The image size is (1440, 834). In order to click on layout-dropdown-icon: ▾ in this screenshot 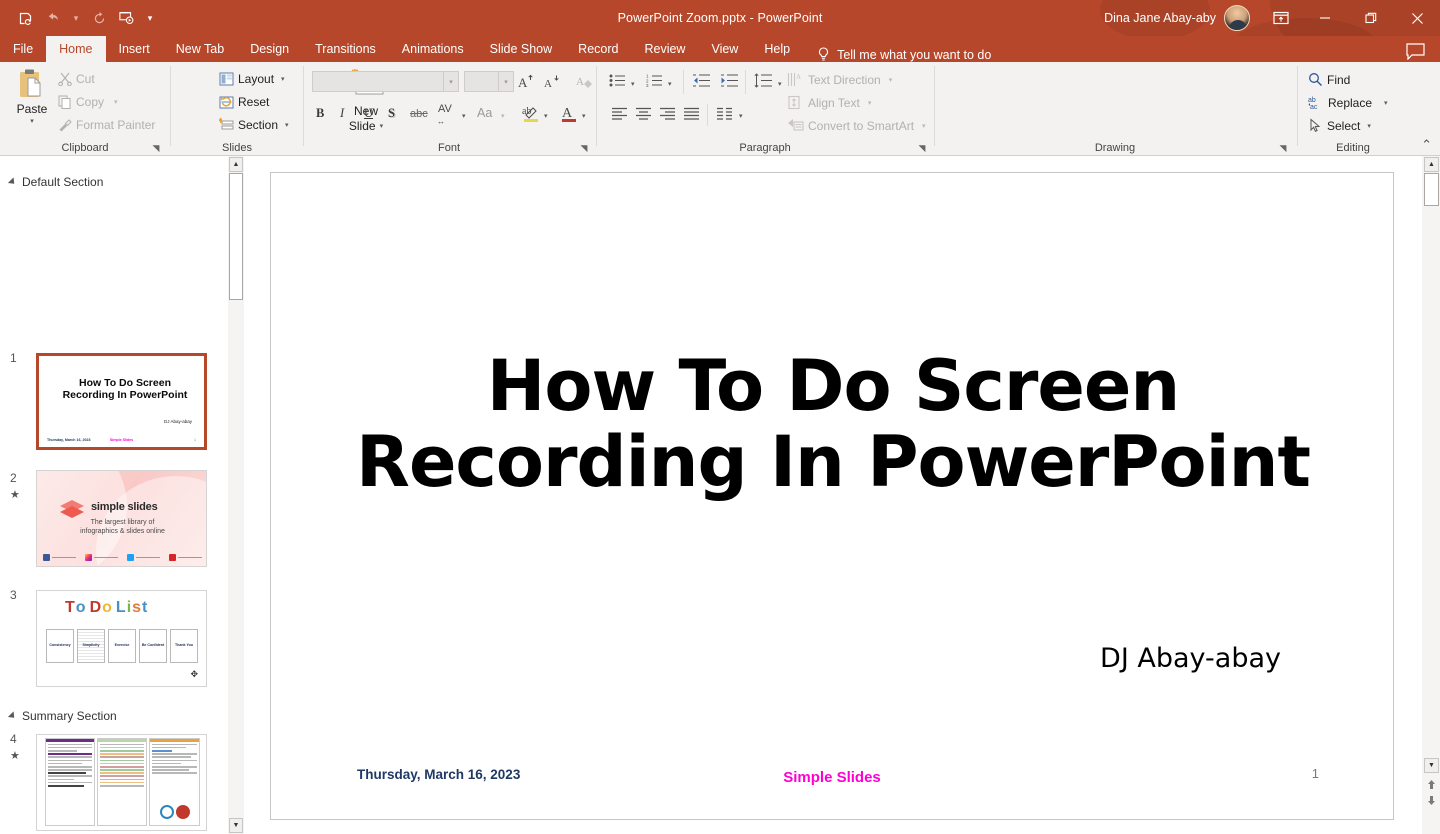, I will do `click(283, 79)`.